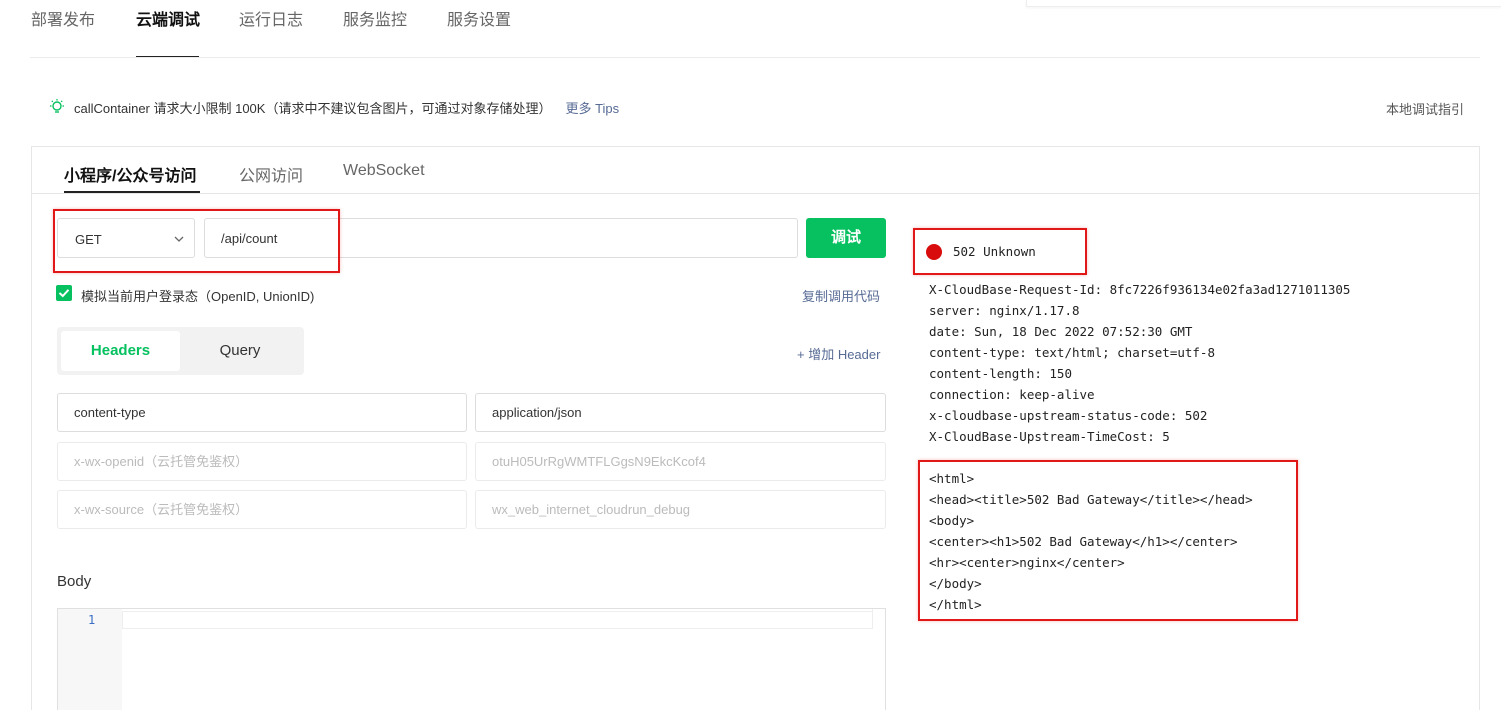 This screenshot has height=710, width=1501. What do you see at coordinates (1012, 394) in the screenshot?
I see `response-header-line: connection: keep-alive` at bounding box center [1012, 394].